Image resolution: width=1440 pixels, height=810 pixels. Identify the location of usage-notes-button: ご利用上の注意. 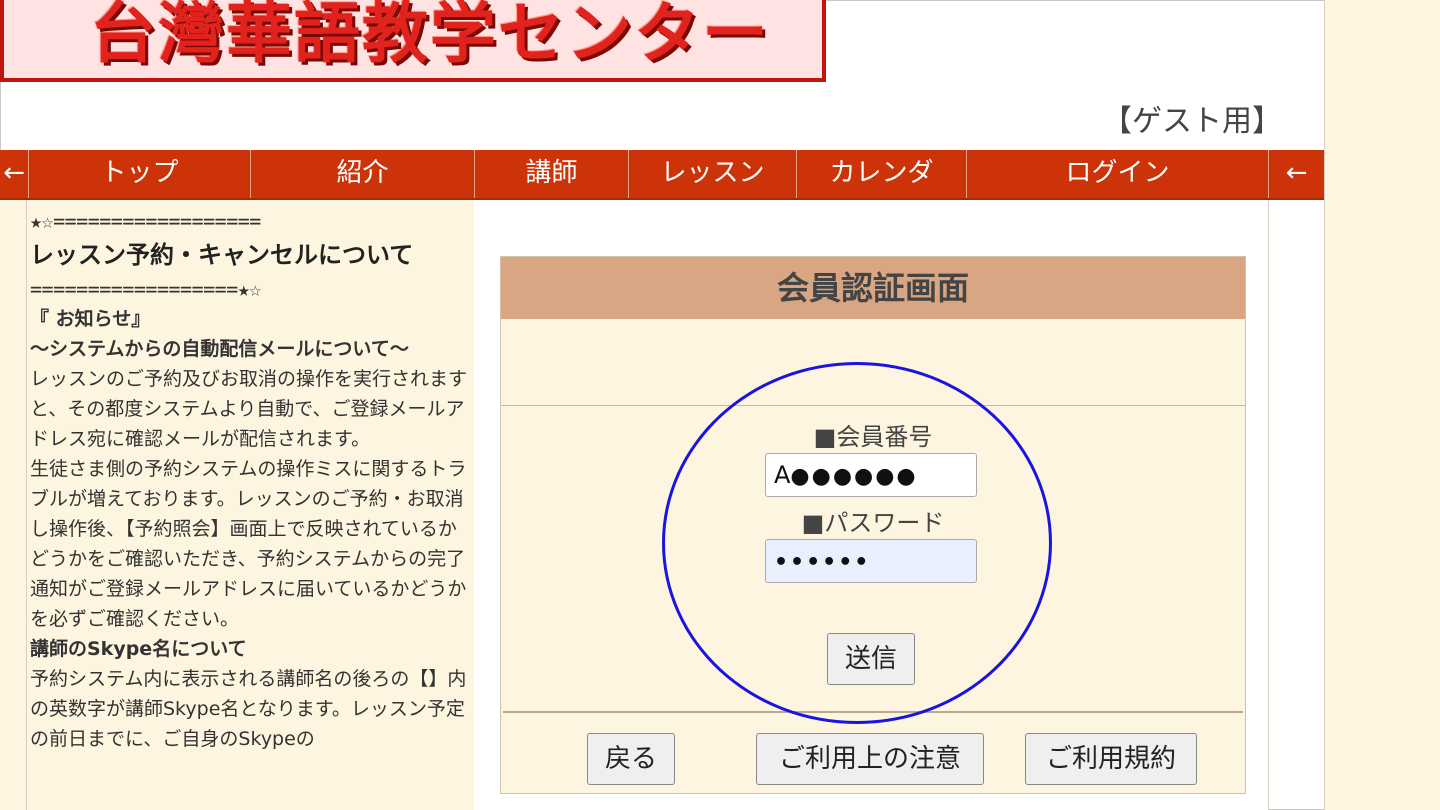
(870, 759).